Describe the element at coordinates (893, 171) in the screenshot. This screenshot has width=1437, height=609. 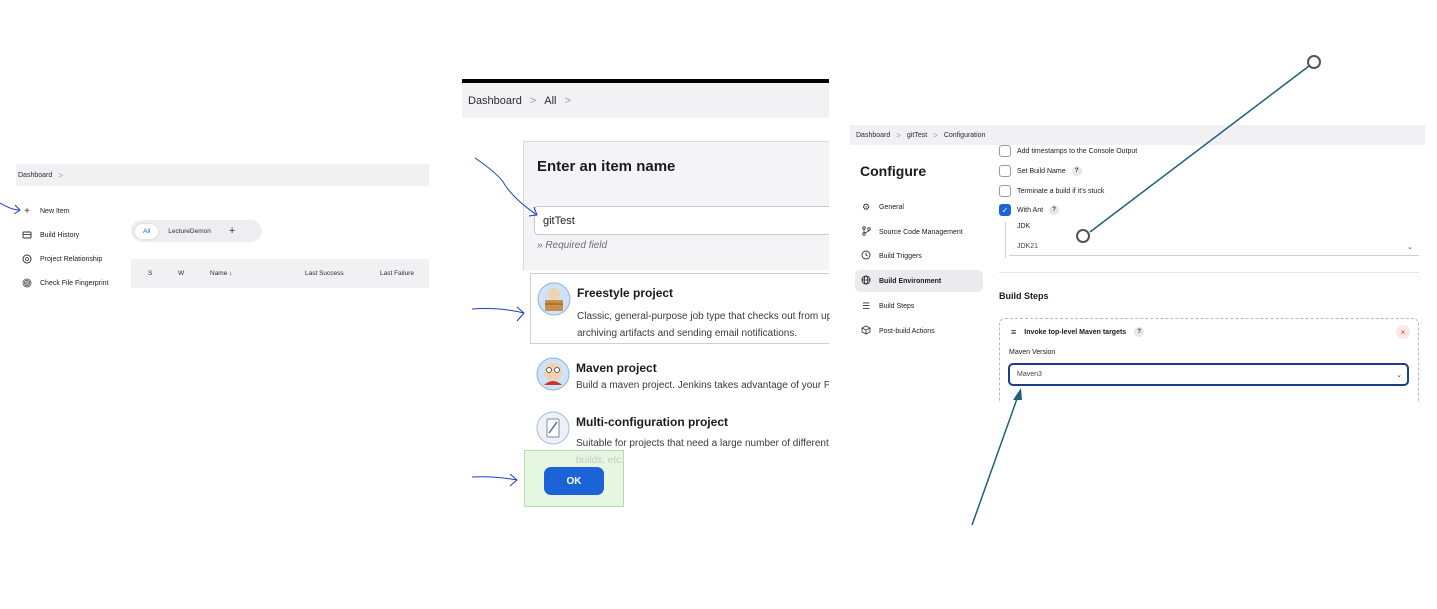
I see `page-title: Configure` at that location.